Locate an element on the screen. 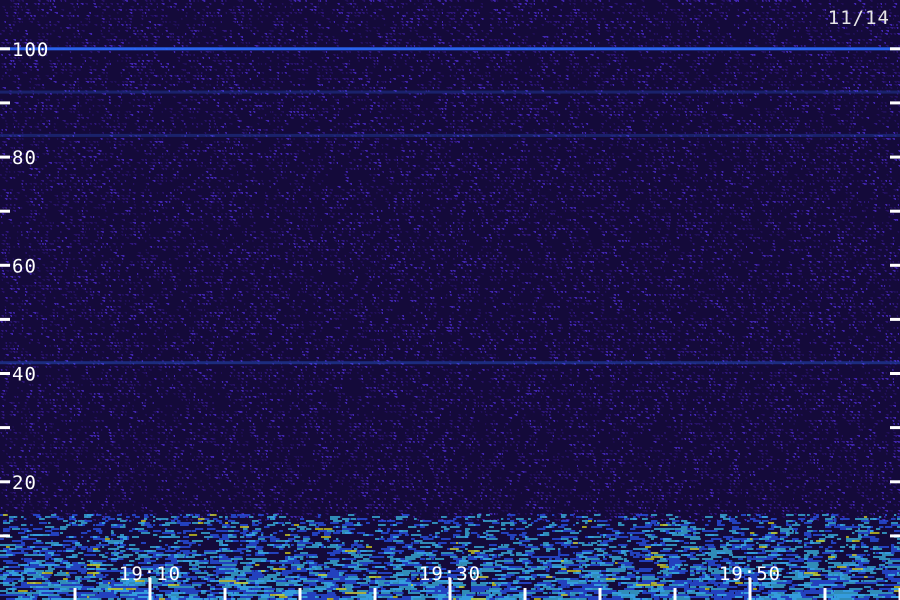  y-label-100: 100 is located at coordinates (30, 50).